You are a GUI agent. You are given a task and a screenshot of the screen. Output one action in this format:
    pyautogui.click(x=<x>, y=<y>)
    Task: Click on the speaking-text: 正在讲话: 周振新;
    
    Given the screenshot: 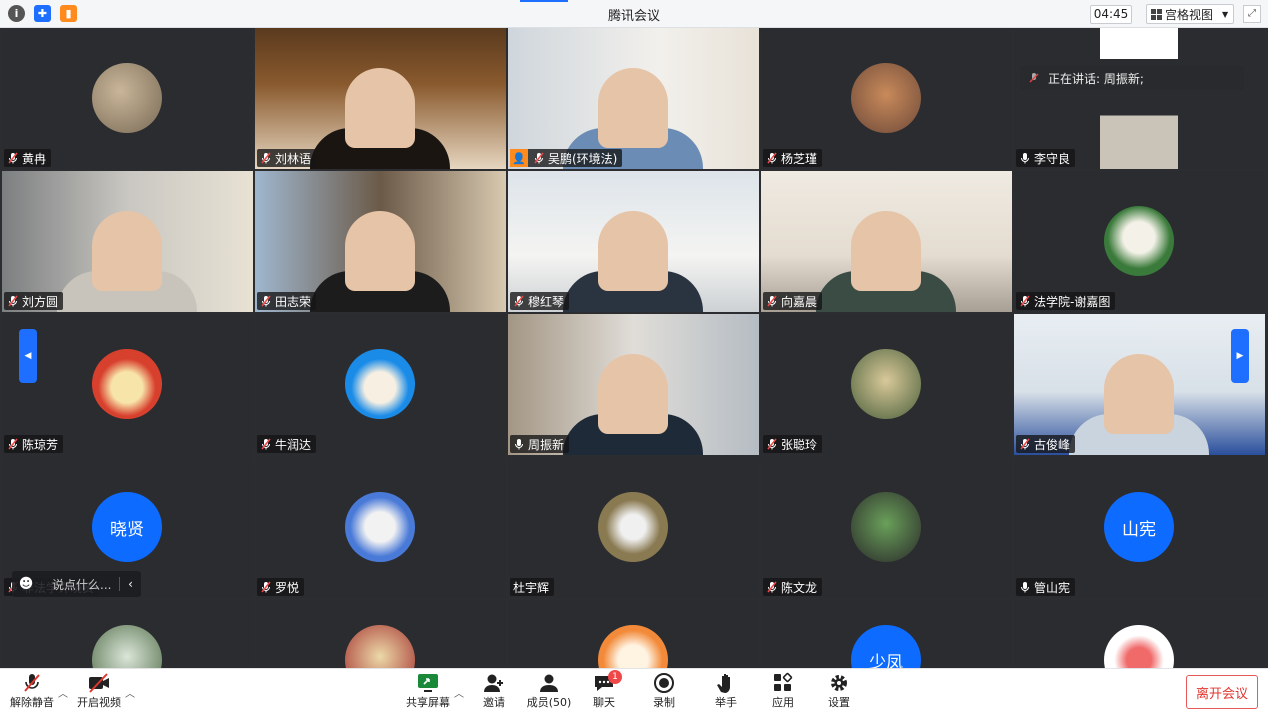 What is the action you would take?
    pyautogui.click(x=1096, y=78)
    